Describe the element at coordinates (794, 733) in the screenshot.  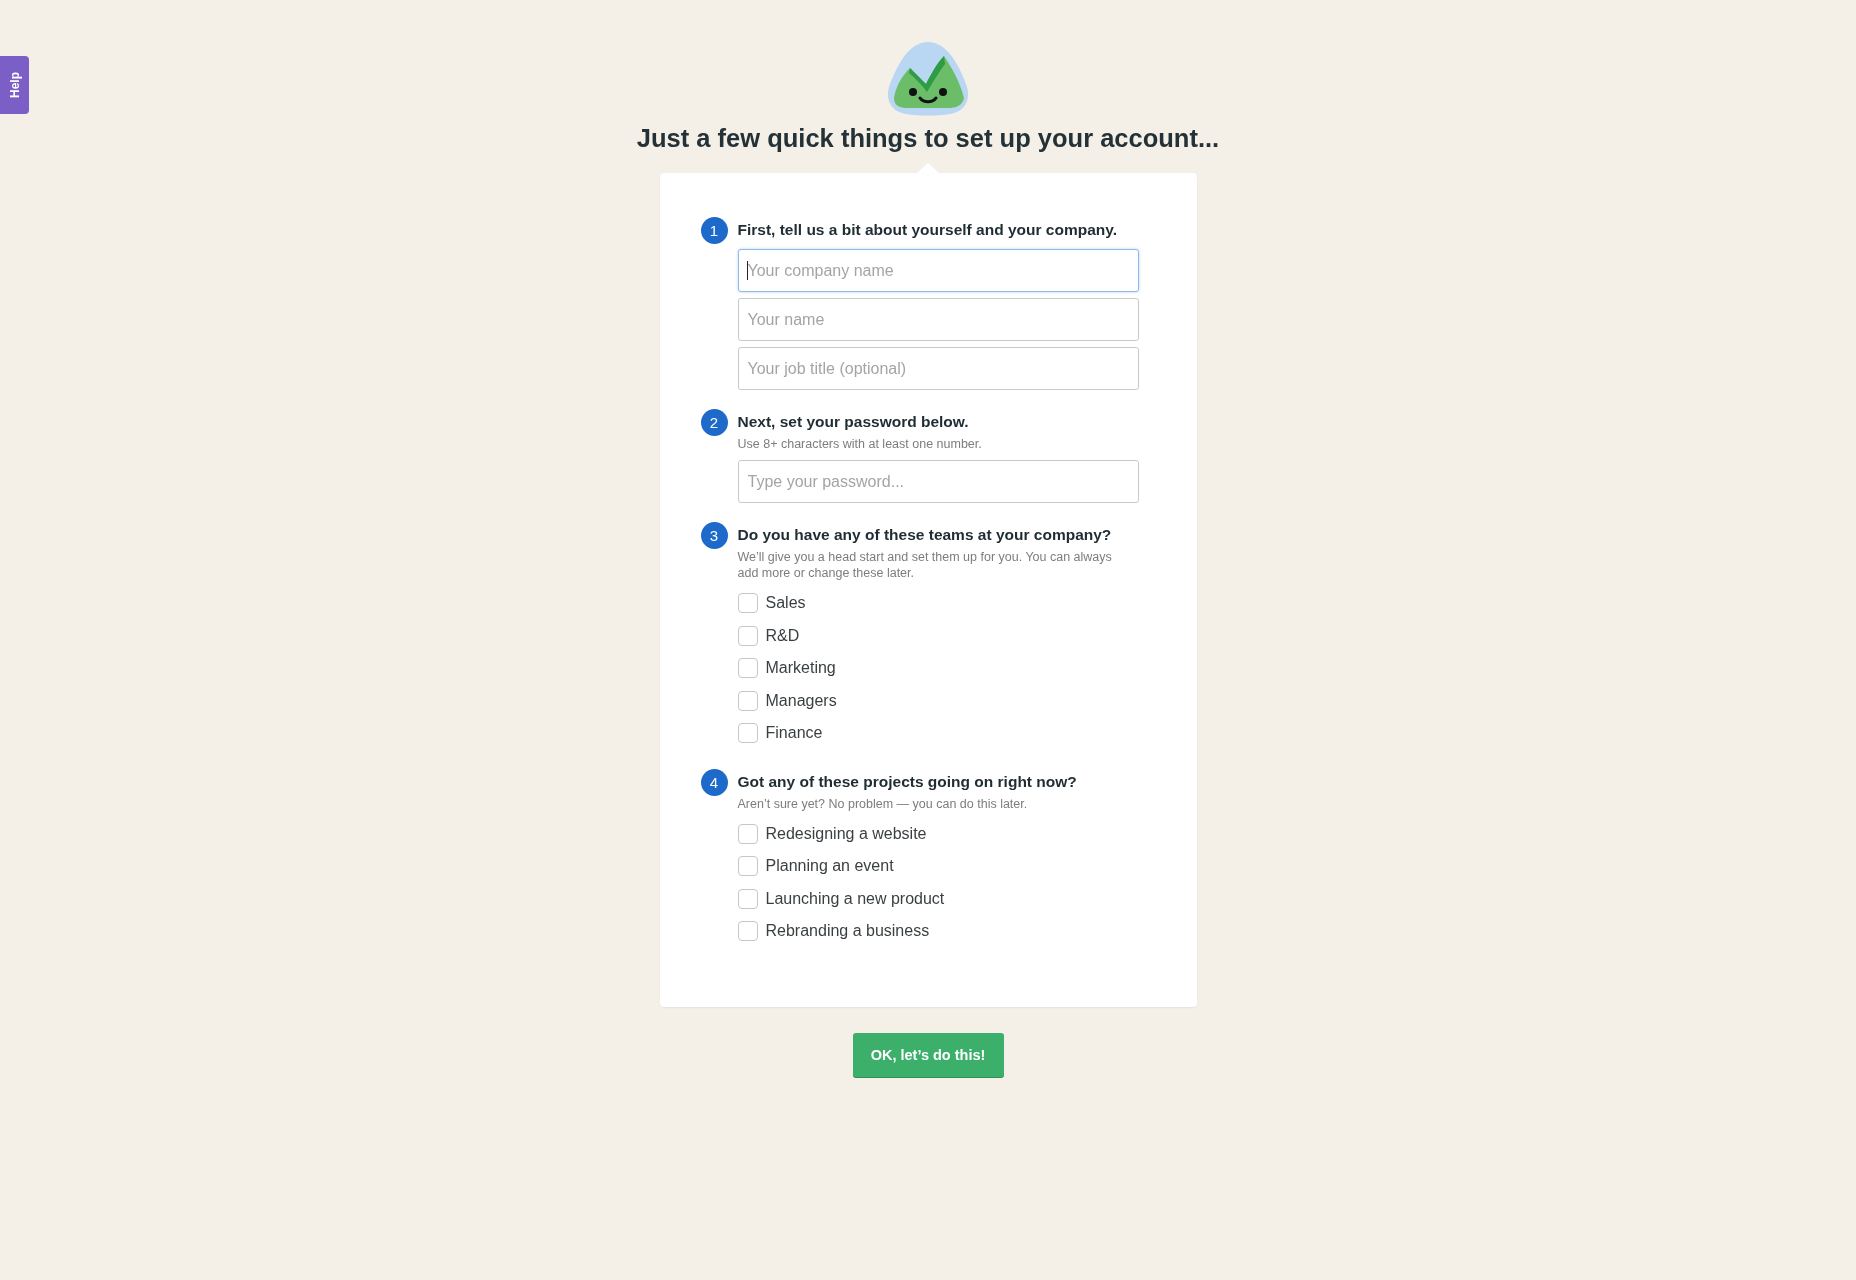
I see `checkbox-label: Finance` at that location.